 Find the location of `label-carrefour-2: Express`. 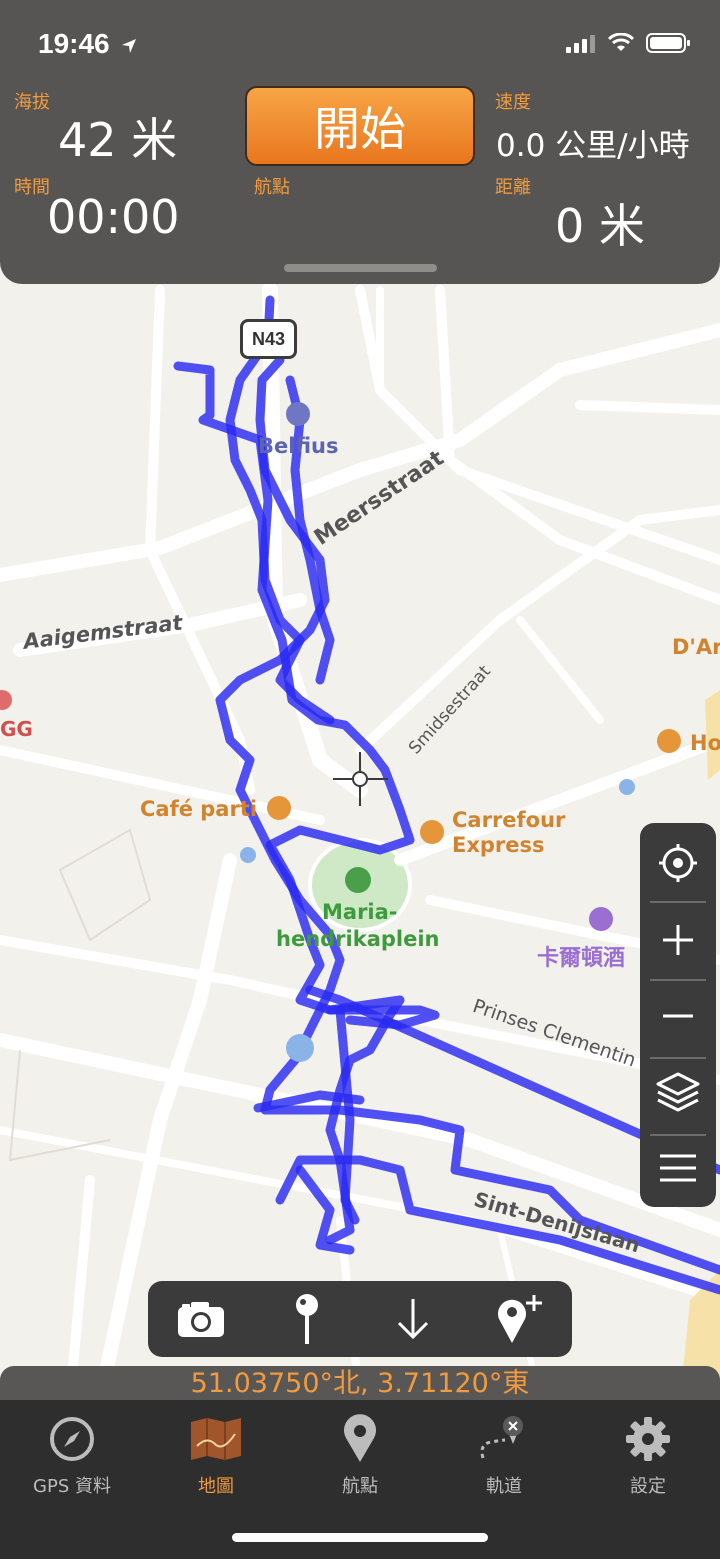

label-carrefour-2: Express is located at coordinates (498, 845).